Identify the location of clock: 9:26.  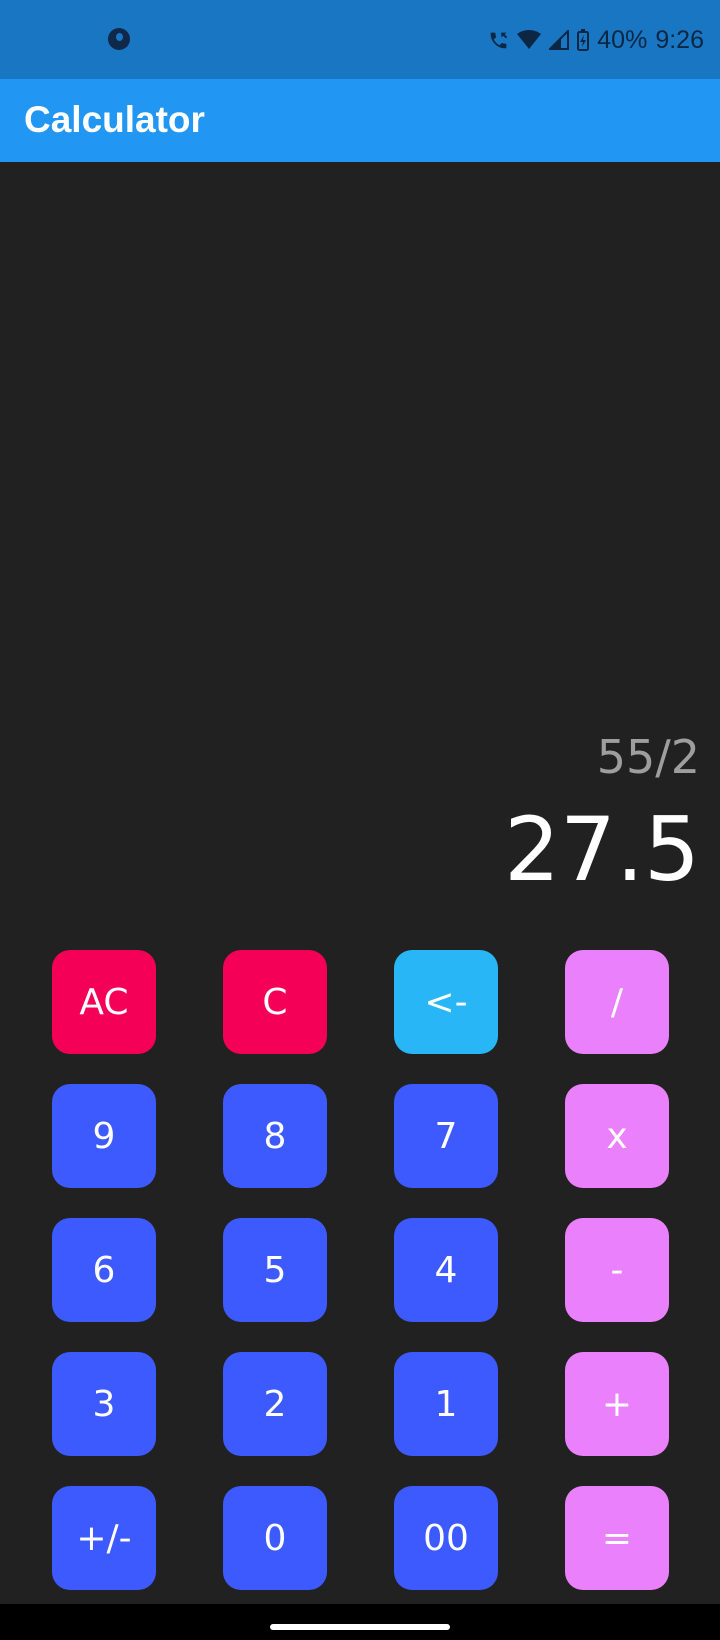
(679, 39).